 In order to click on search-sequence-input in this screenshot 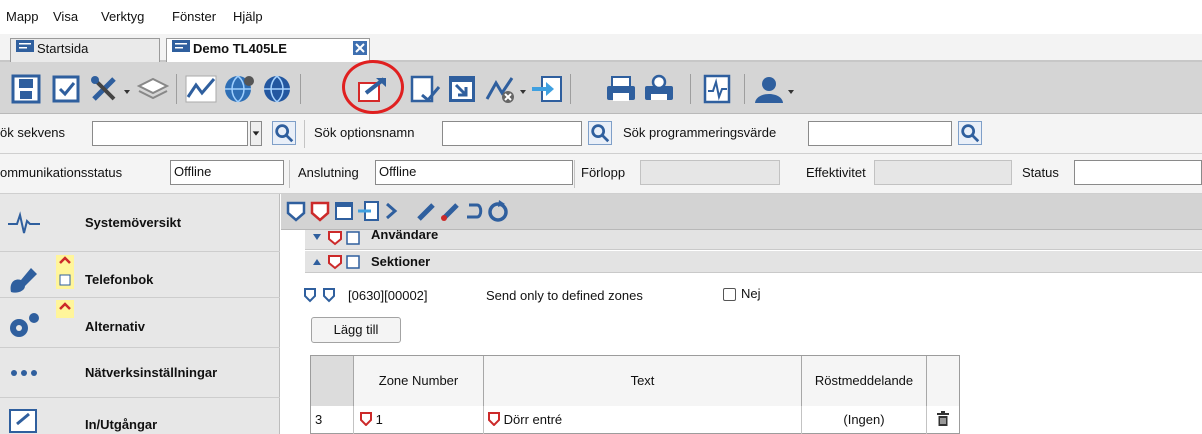, I will do `click(170, 133)`.